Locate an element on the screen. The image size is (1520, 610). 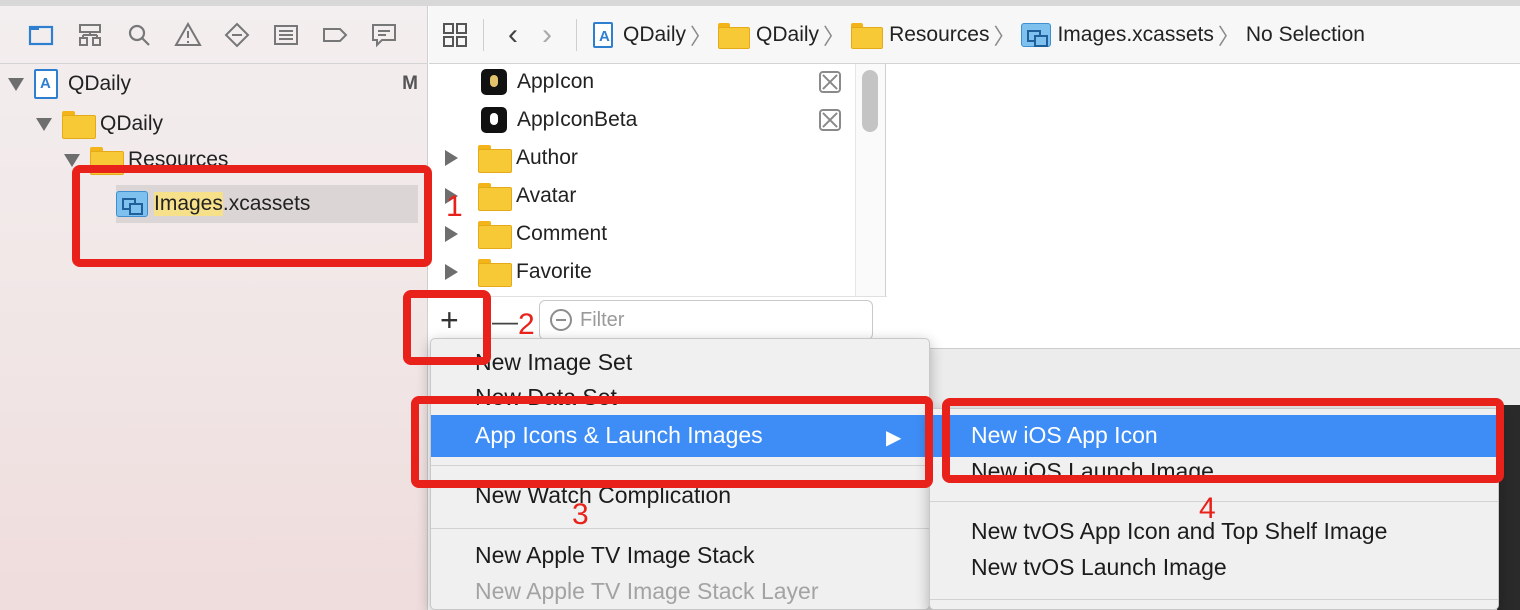
project-label: QDaily is located at coordinates (100, 83).